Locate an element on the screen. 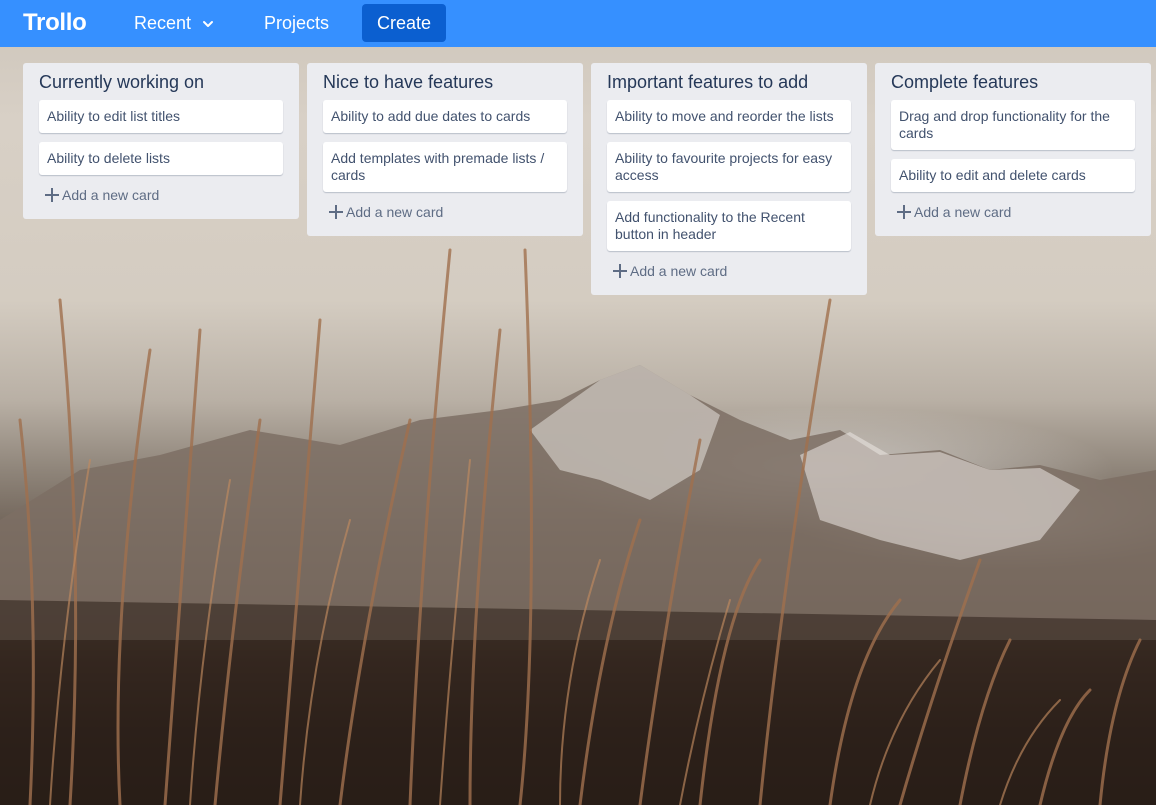 The image size is (1156, 805). app-logo: Trollo is located at coordinates (55, 23).